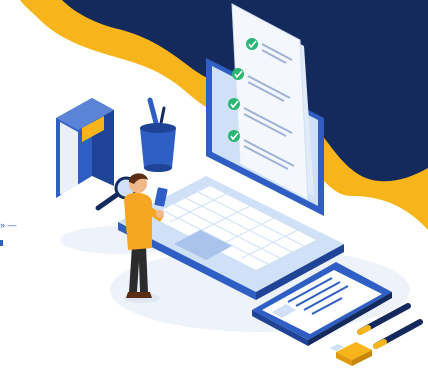  What do you see at coordinates (158, 134) in the screenshot?
I see `pen-cup-icon` at bounding box center [158, 134].